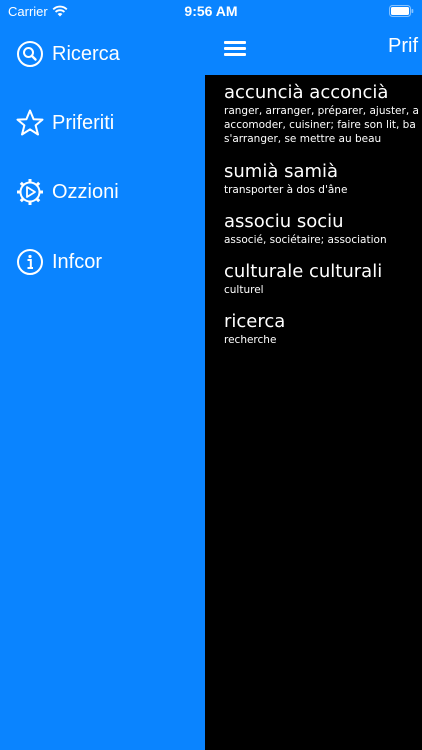 This screenshot has width=422, height=750. Describe the element at coordinates (85, 191) in the screenshot. I see `menu-label: Ozzioni` at that location.